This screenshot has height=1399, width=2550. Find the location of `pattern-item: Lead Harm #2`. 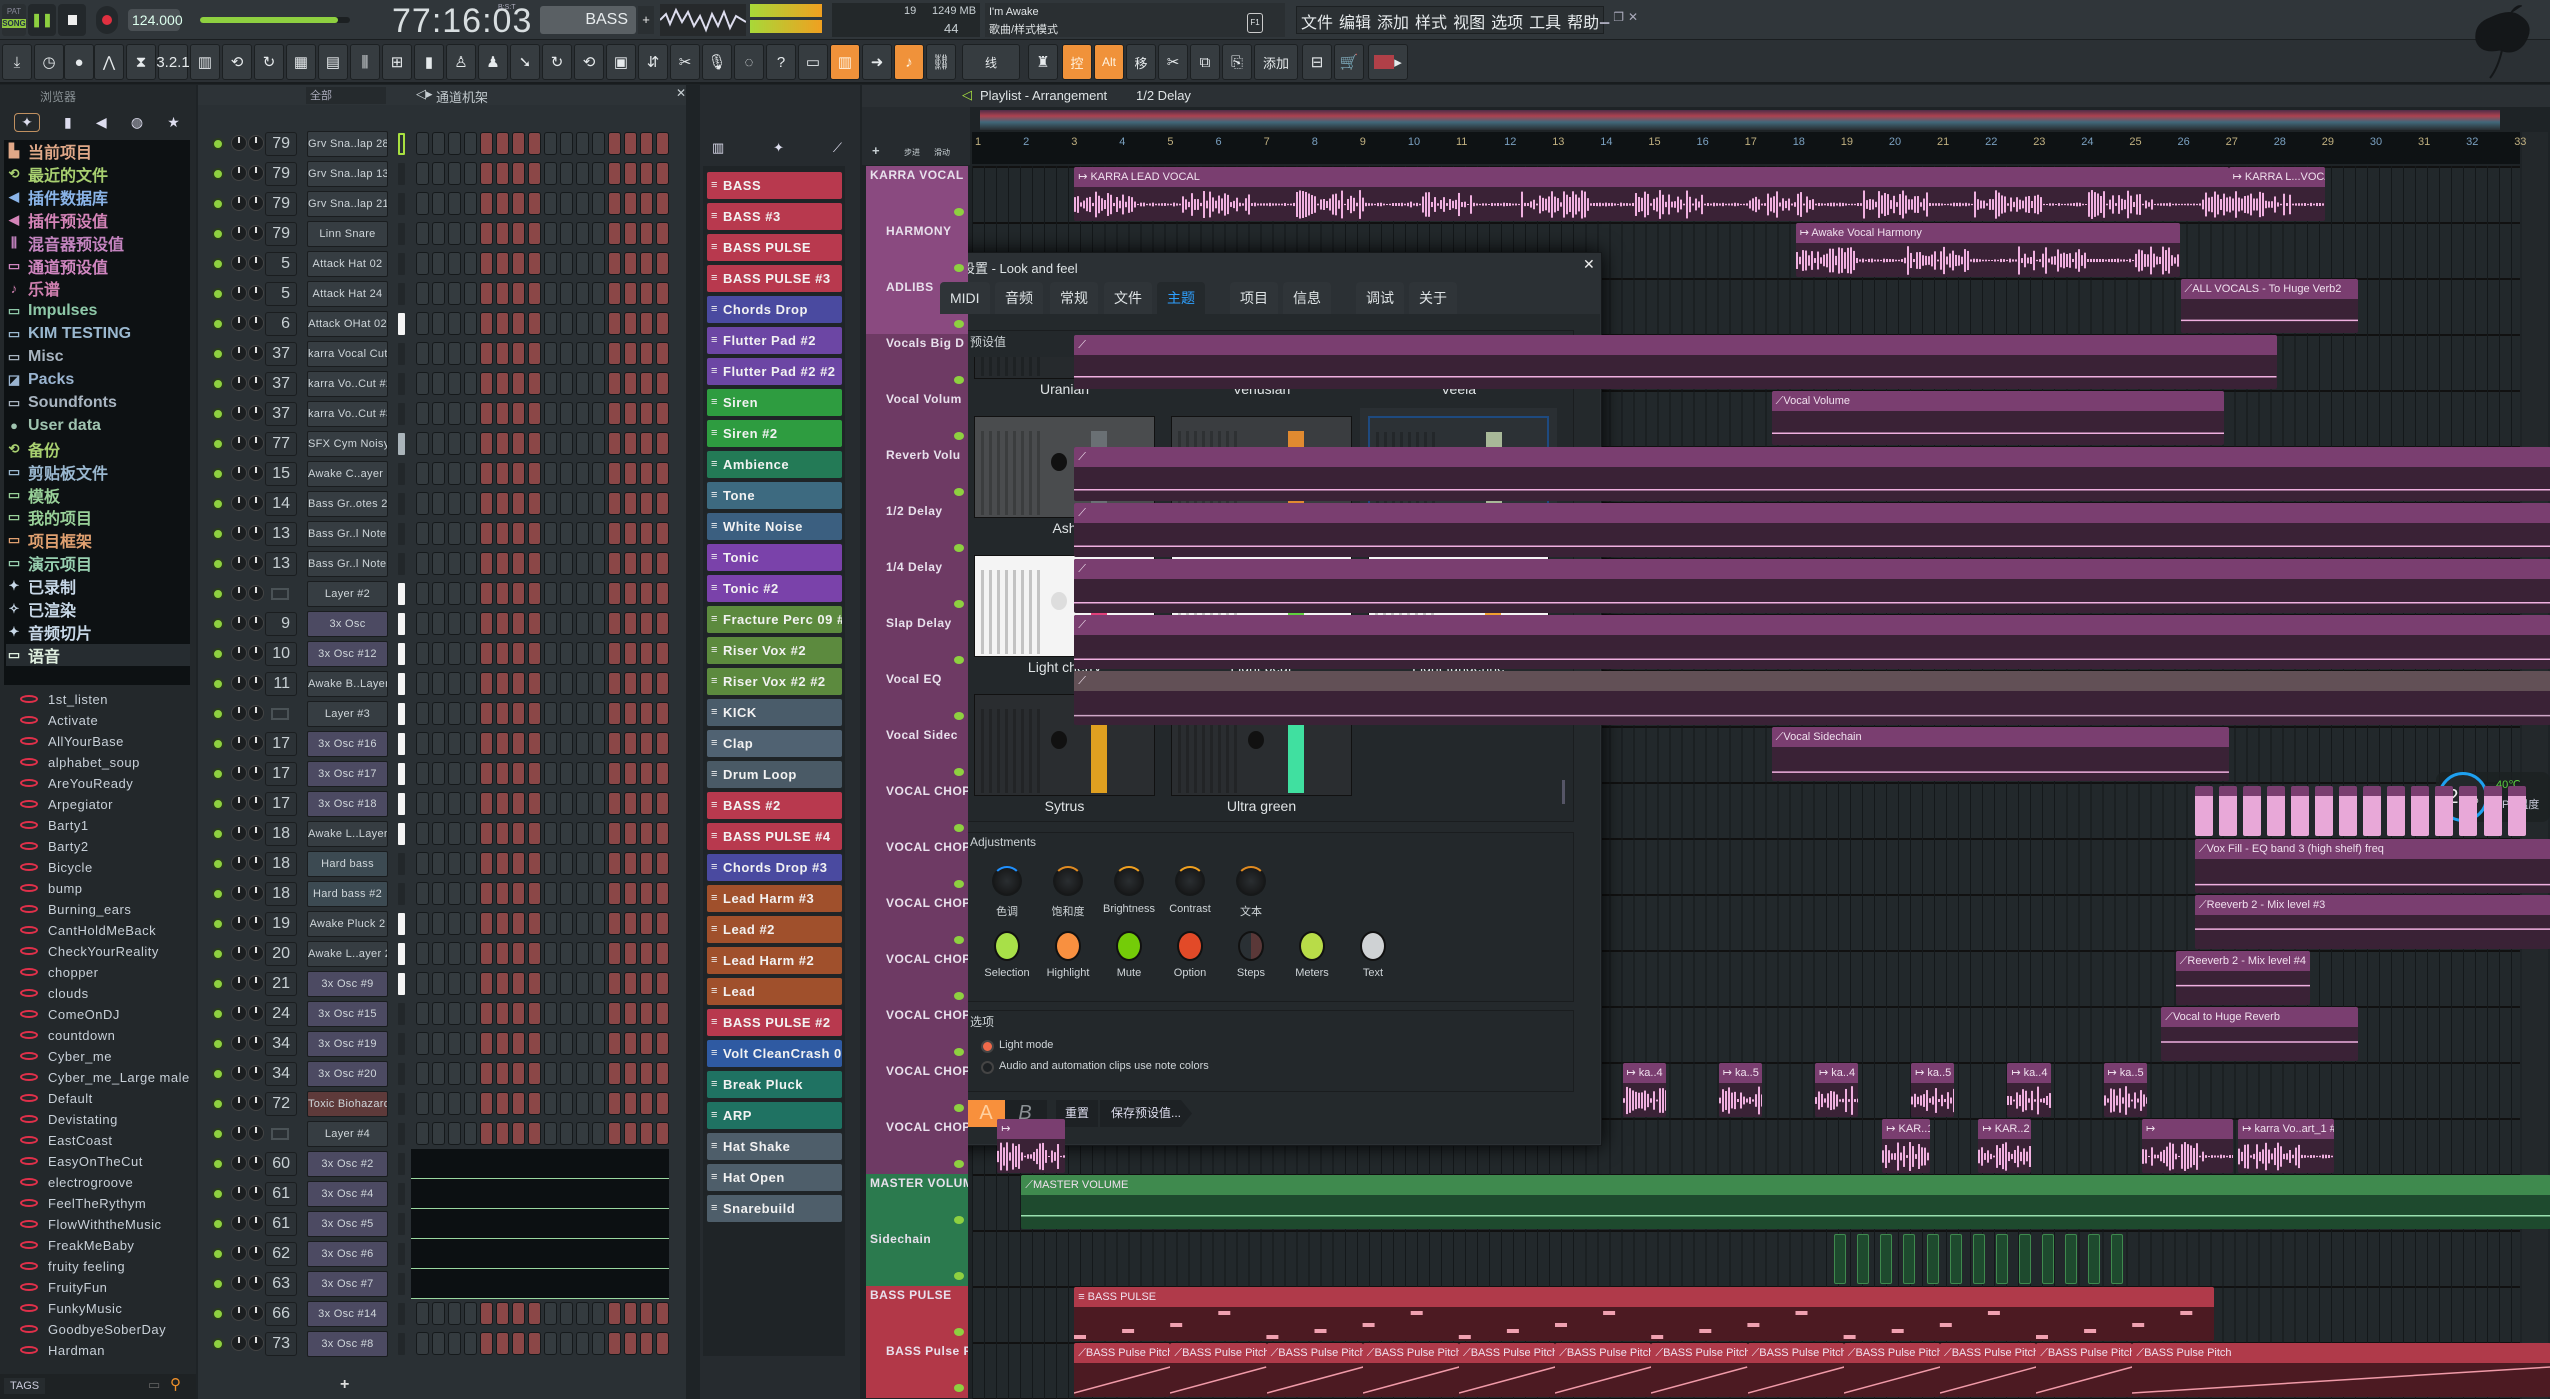

pattern-item: Lead Harm #2 is located at coordinates (774, 960).